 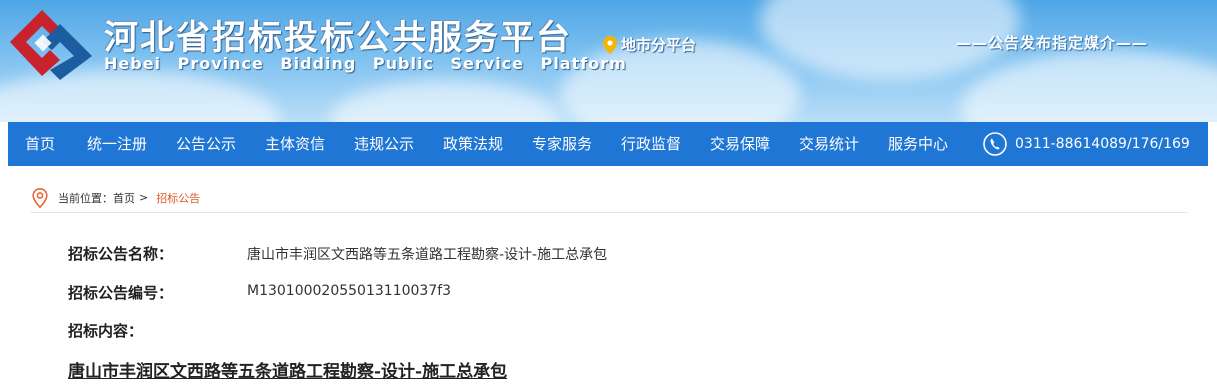 What do you see at coordinates (918, 144) in the screenshot?
I see `nav-item-service-center: 服务中心` at bounding box center [918, 144].